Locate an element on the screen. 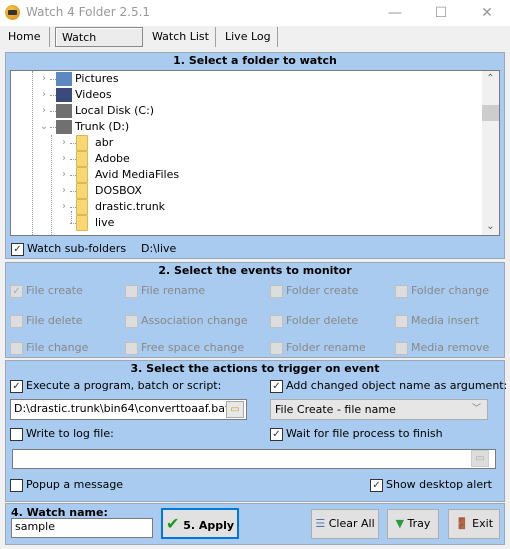 The height and width of the screenshot is (549, 510). tree-item: › Videos is located at coordinates (246, 95).